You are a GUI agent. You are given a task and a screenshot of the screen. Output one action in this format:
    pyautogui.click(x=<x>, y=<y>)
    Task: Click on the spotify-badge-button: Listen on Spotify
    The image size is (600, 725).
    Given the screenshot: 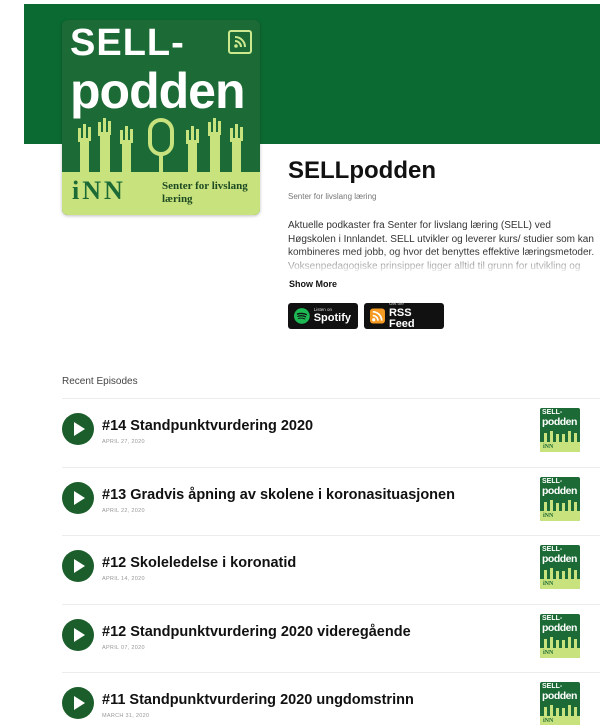 What is the action you would take?
    pyautogui.click(x=323, y=316)
    